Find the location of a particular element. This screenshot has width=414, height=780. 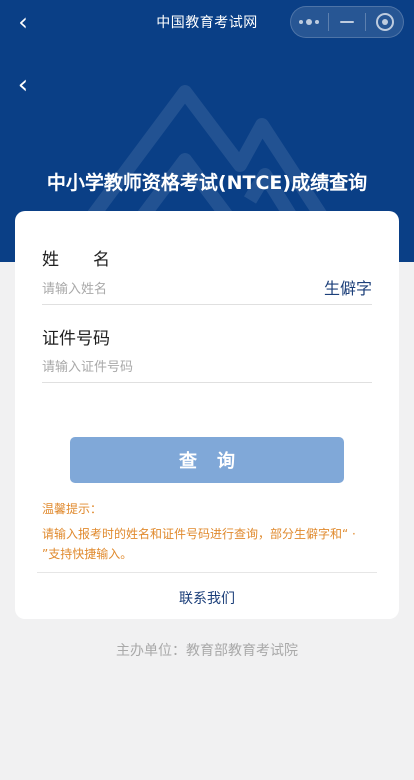

mini-program-topbar: ‹ 中国教育考试网 is located at coordinates (207, 22).